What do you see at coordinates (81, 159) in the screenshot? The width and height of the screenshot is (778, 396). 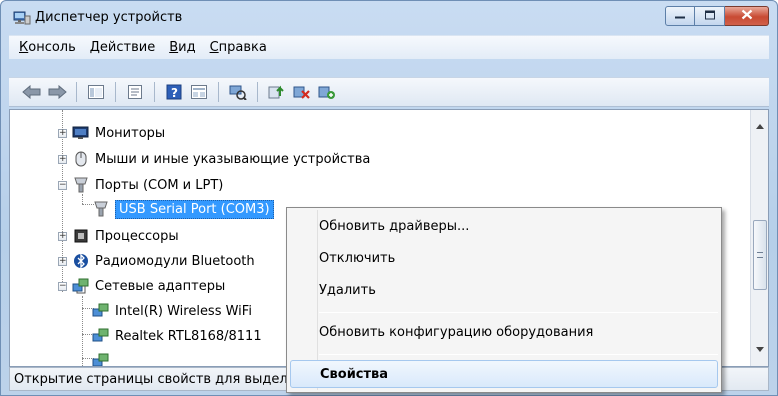 I see `mouse-icon` at bounding box center [81, 159].